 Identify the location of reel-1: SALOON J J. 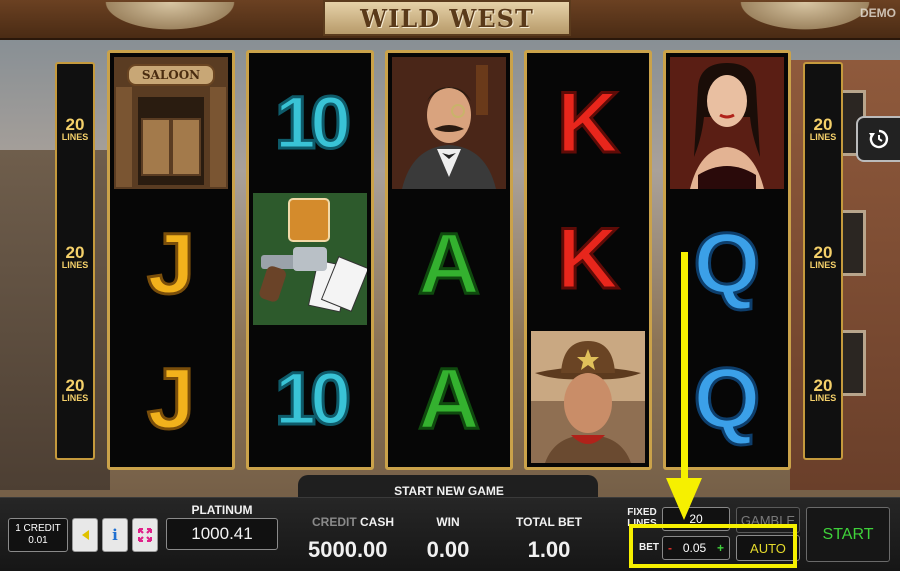
(171, 260).